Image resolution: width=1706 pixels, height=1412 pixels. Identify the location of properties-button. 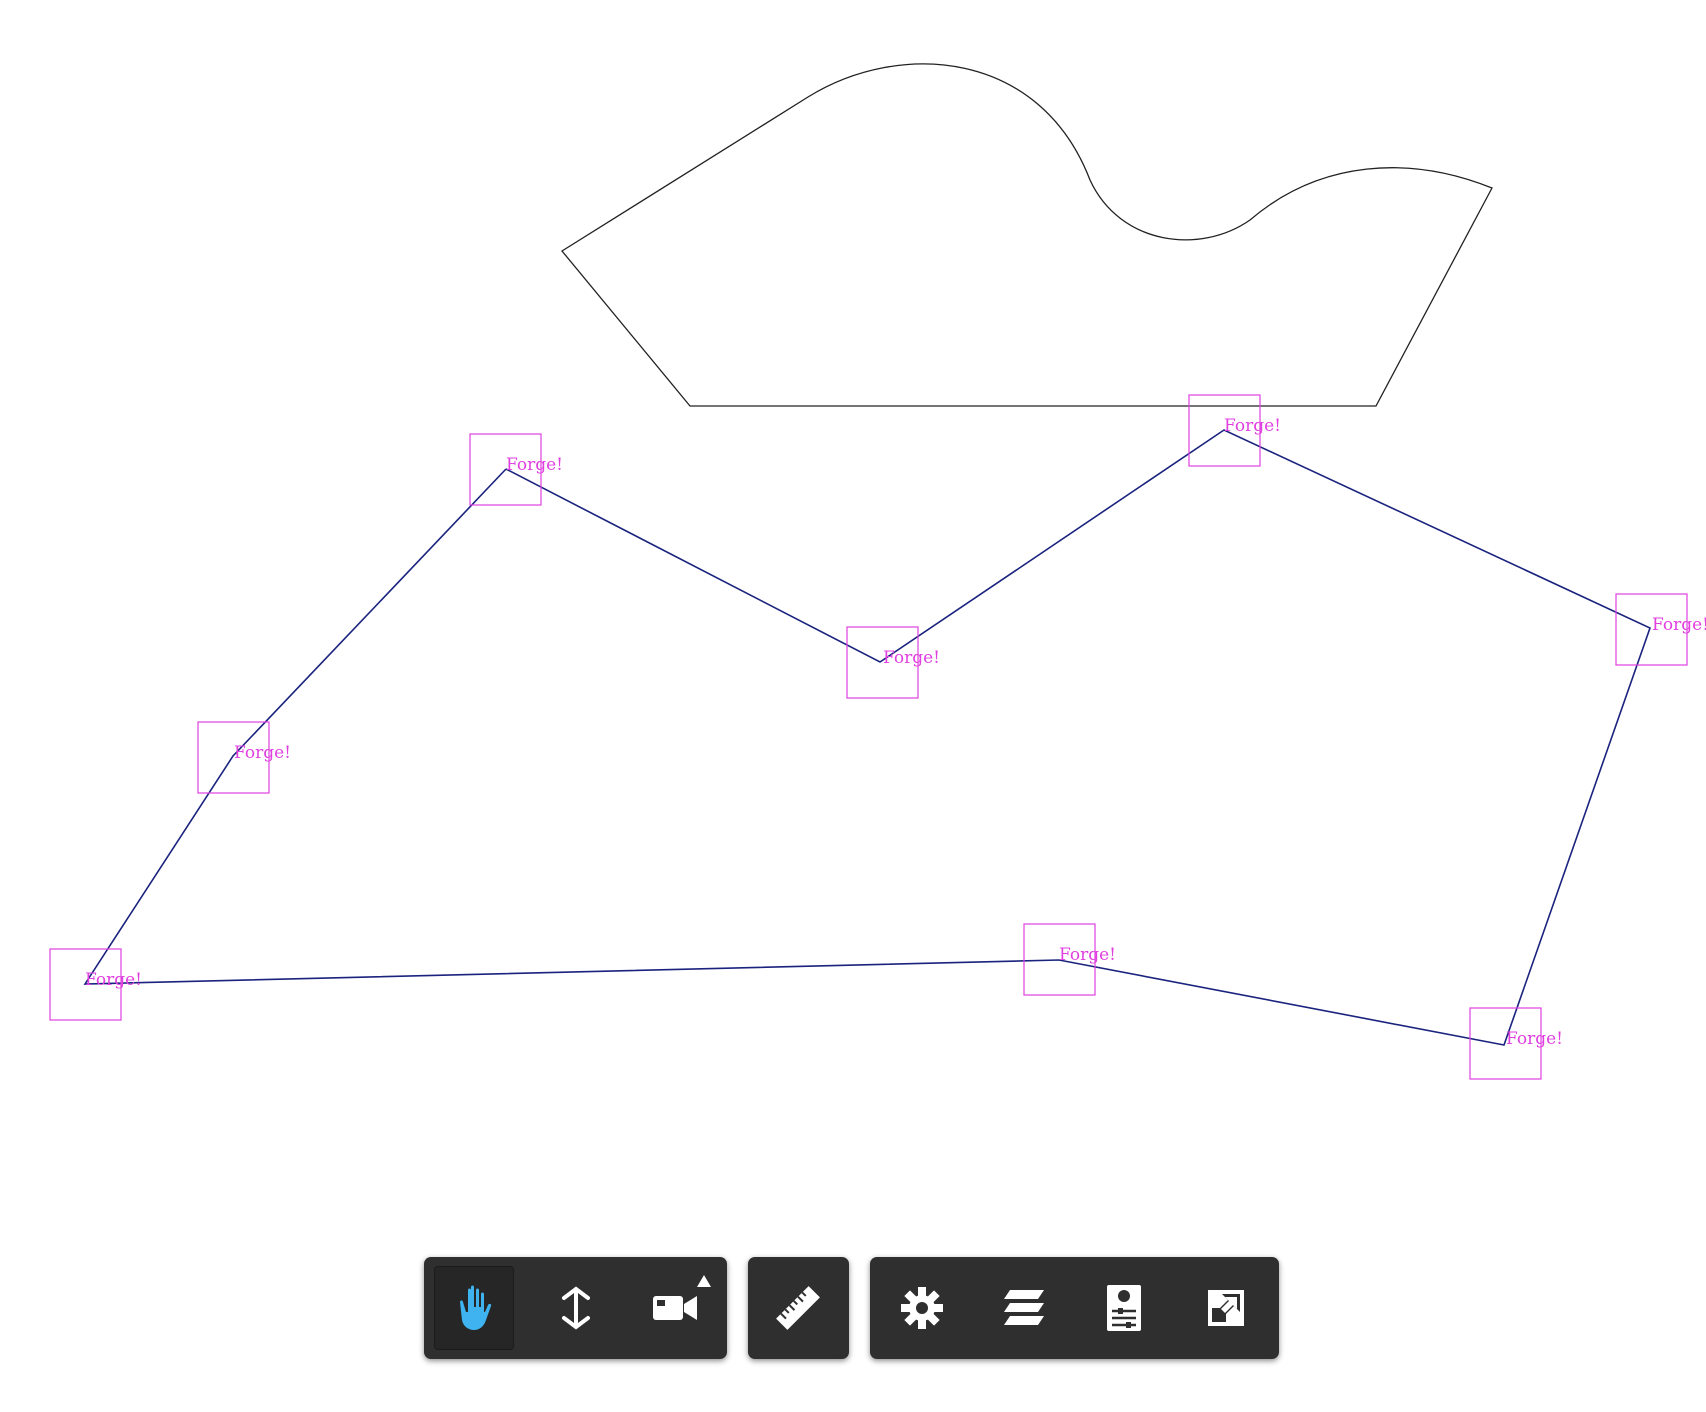
(1124, 1308).